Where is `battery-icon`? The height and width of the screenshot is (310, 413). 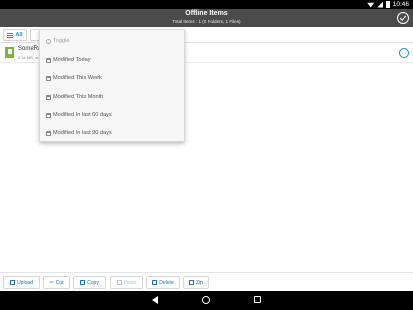 battery-icon is located at coordinates (388, 4).